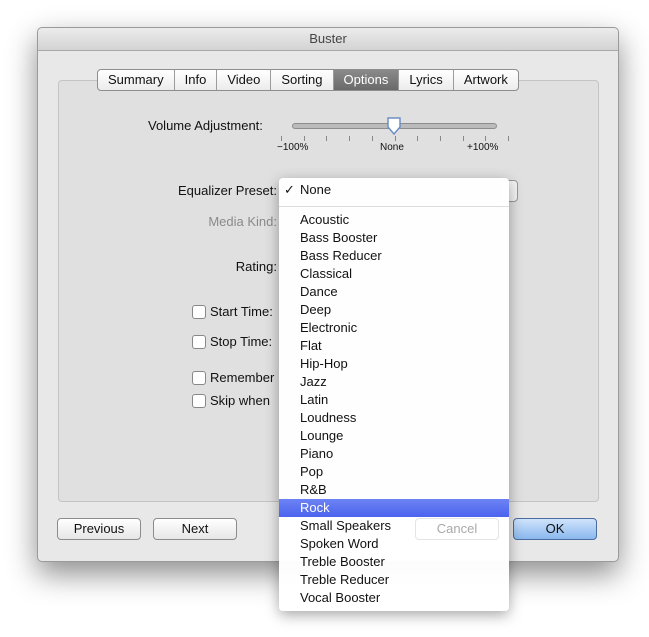  I want to click on menu-item-loudness: Loudness, so click(394, 418).